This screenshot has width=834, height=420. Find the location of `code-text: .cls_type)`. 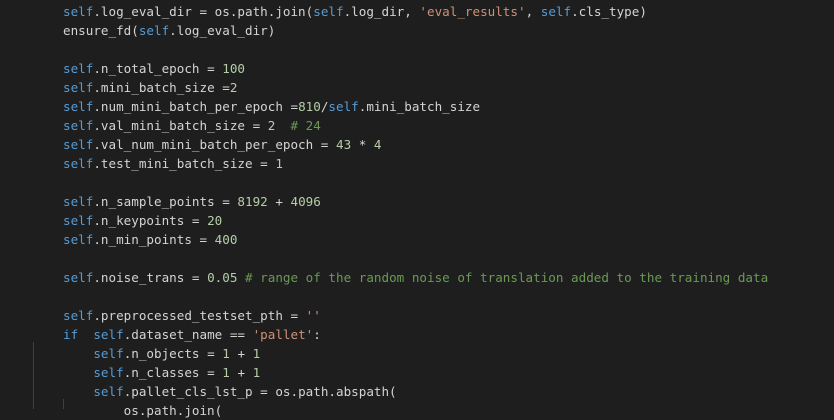

code-text: .cls_type) is located at coordinates (609, 11).